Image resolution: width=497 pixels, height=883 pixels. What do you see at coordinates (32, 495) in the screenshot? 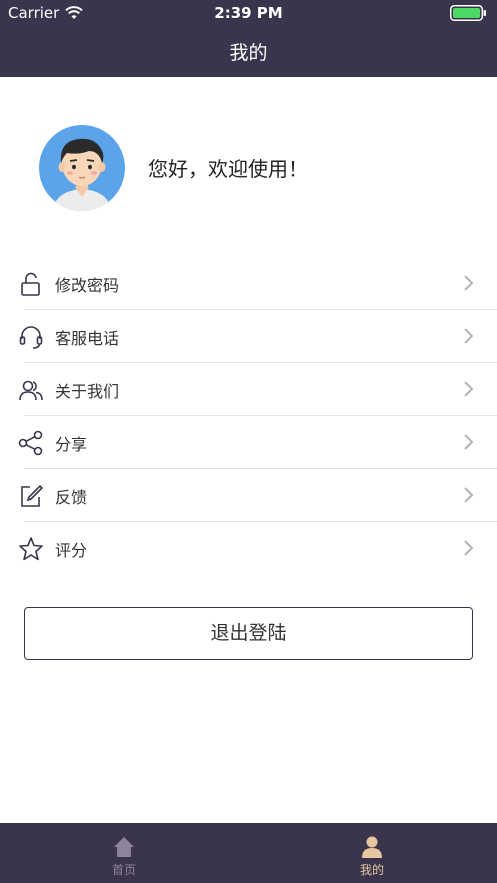
I see `edit-icon` at bounding box center [32, 495].